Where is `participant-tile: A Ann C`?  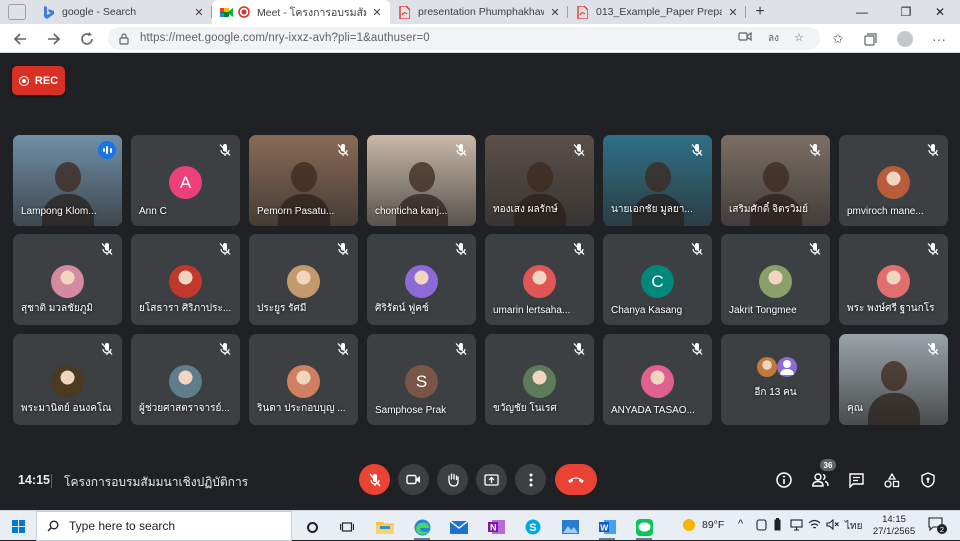 participant-tile: A Ann C is located at coordinates (185, 180).